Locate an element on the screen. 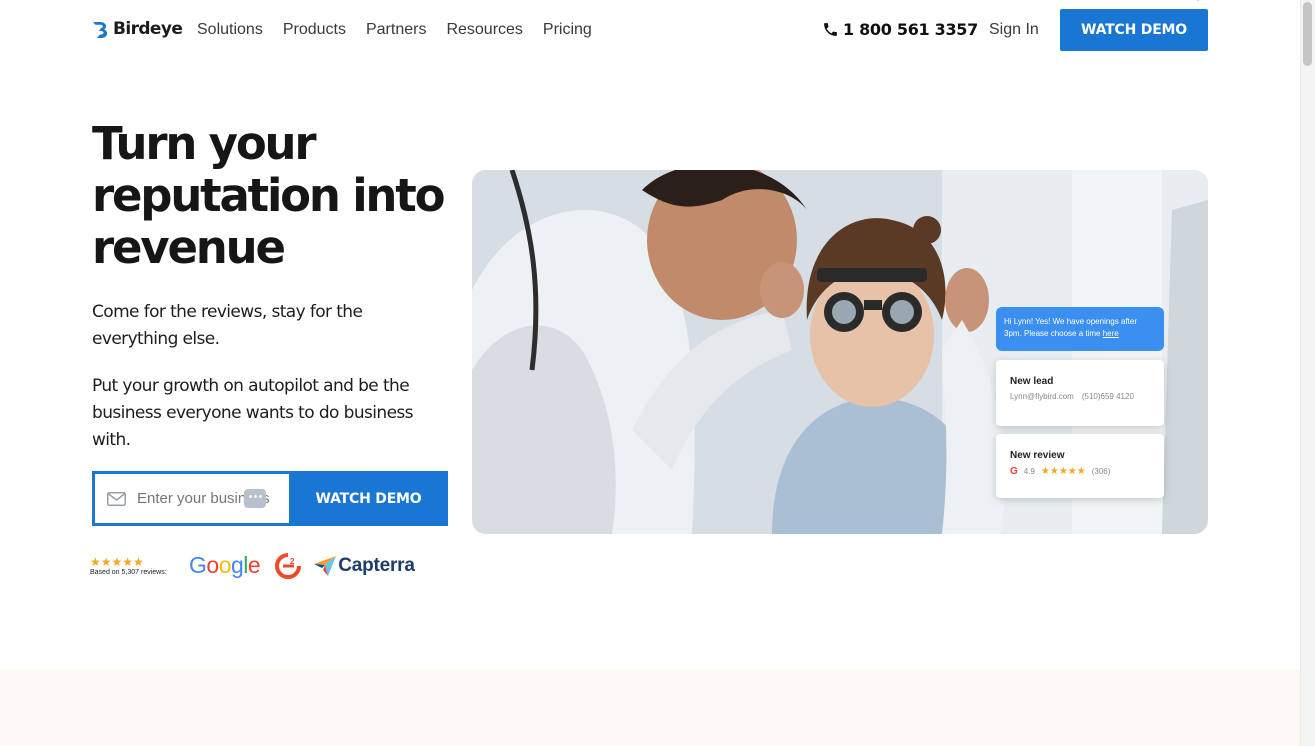 This screenshot has width=1315, height=746. phone-link: 1 800 561 3357 is located at coordinates (900, 29).